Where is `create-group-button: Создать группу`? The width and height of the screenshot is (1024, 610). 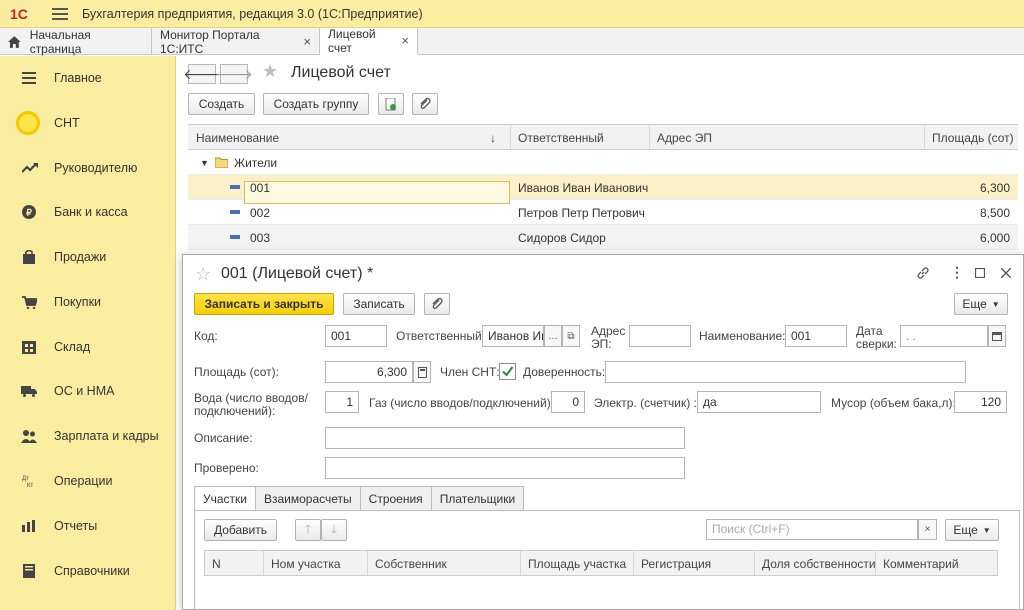
create-group-button: Создать группу is located at coordinates (316, 104).